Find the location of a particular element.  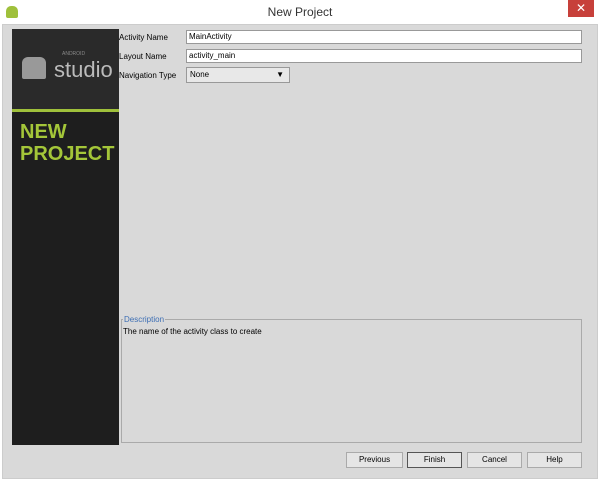

help-button: Help is located at coordinates (554, 460).